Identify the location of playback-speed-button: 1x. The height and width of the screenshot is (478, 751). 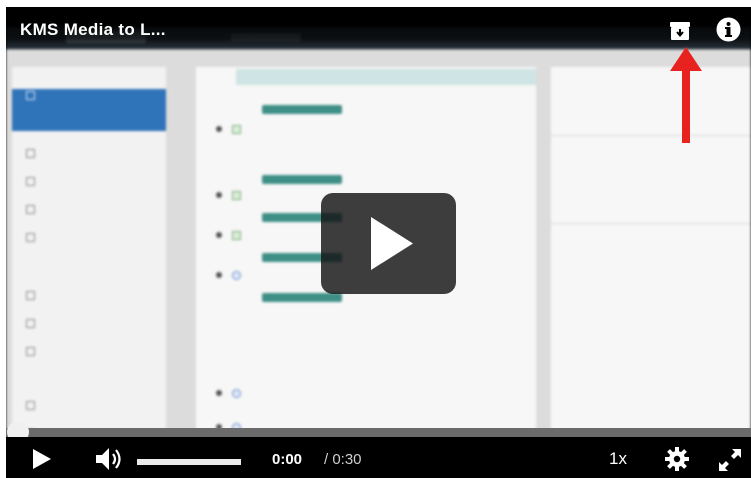
(618, 459).